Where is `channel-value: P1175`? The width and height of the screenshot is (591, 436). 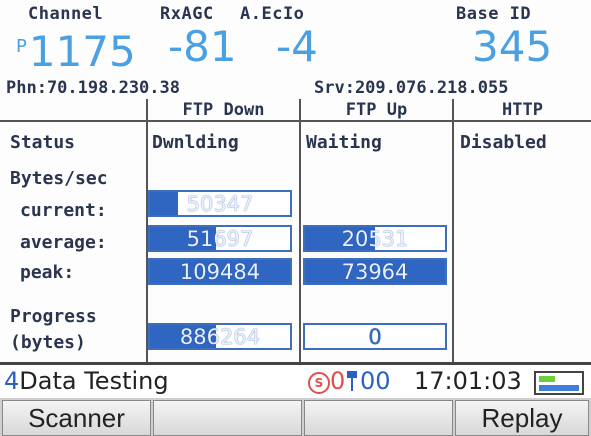
channel-value: P1175 is located at coordinates (76, 49).